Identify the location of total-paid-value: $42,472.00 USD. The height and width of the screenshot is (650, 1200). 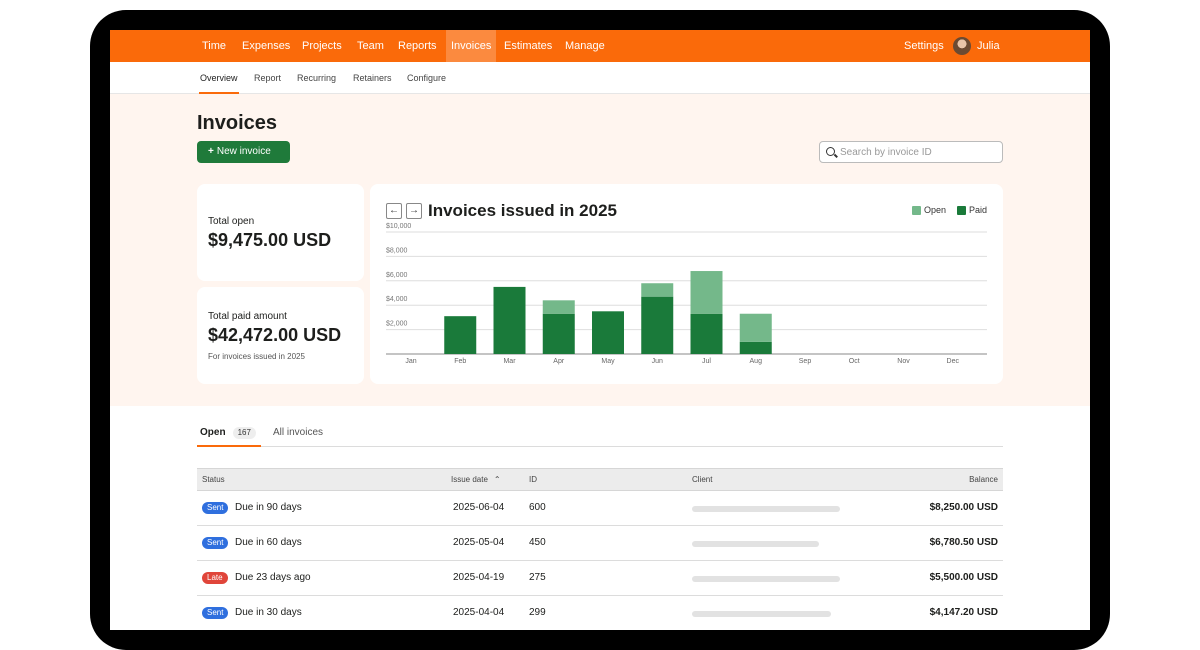
(275, 335).